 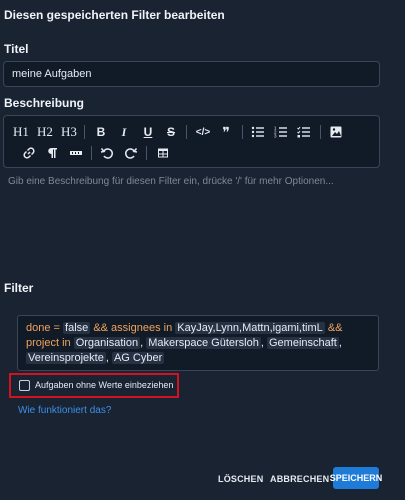 I want to click on paragraph-icon, so click(x=52, y=153).